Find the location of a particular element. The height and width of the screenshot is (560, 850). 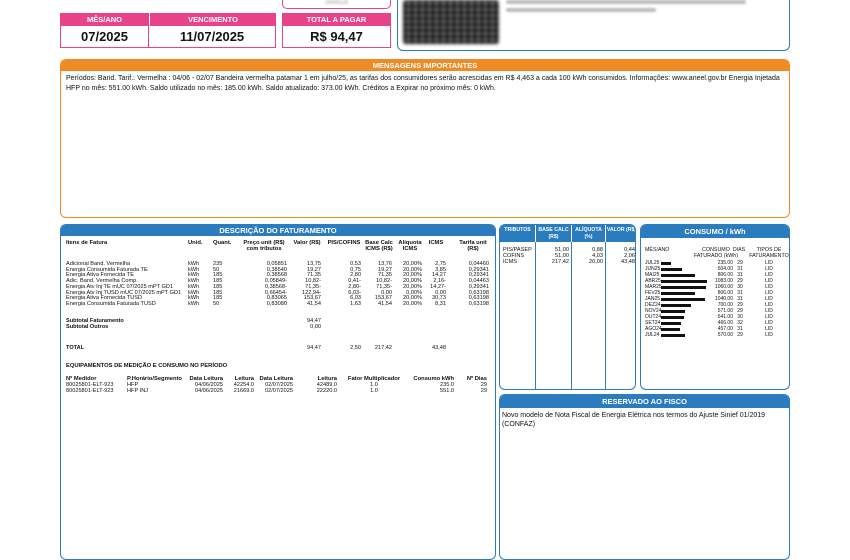

due-label: VENCIMENTO is located at coordinates (212, 19).